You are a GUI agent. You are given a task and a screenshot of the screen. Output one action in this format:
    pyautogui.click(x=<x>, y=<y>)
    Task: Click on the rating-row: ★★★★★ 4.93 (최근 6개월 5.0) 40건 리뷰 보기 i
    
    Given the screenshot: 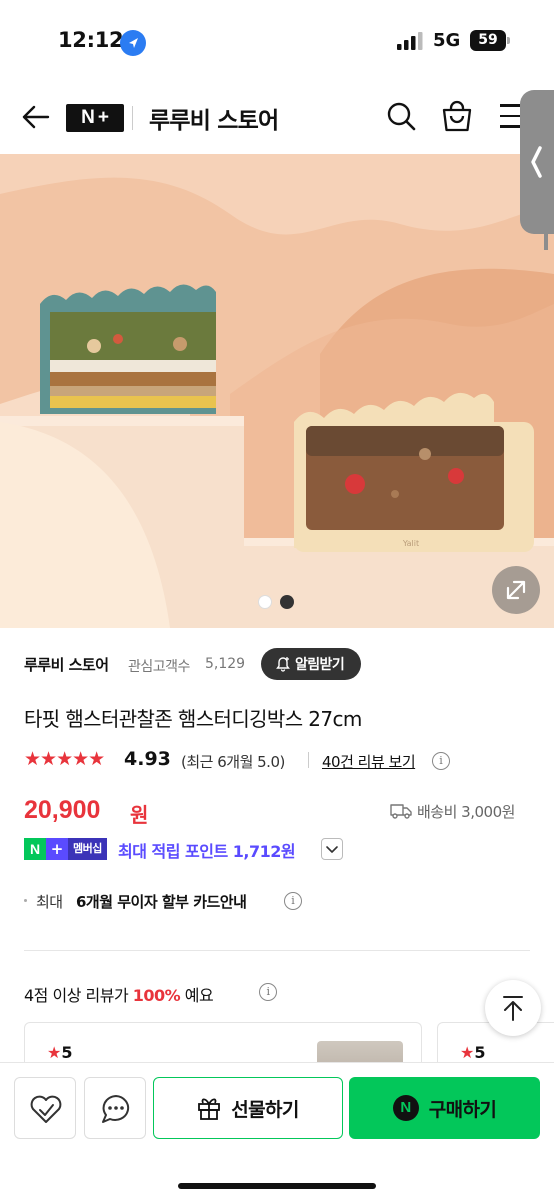 What is the action you would take?
    pyautogui.click(x=279, y=761)
    